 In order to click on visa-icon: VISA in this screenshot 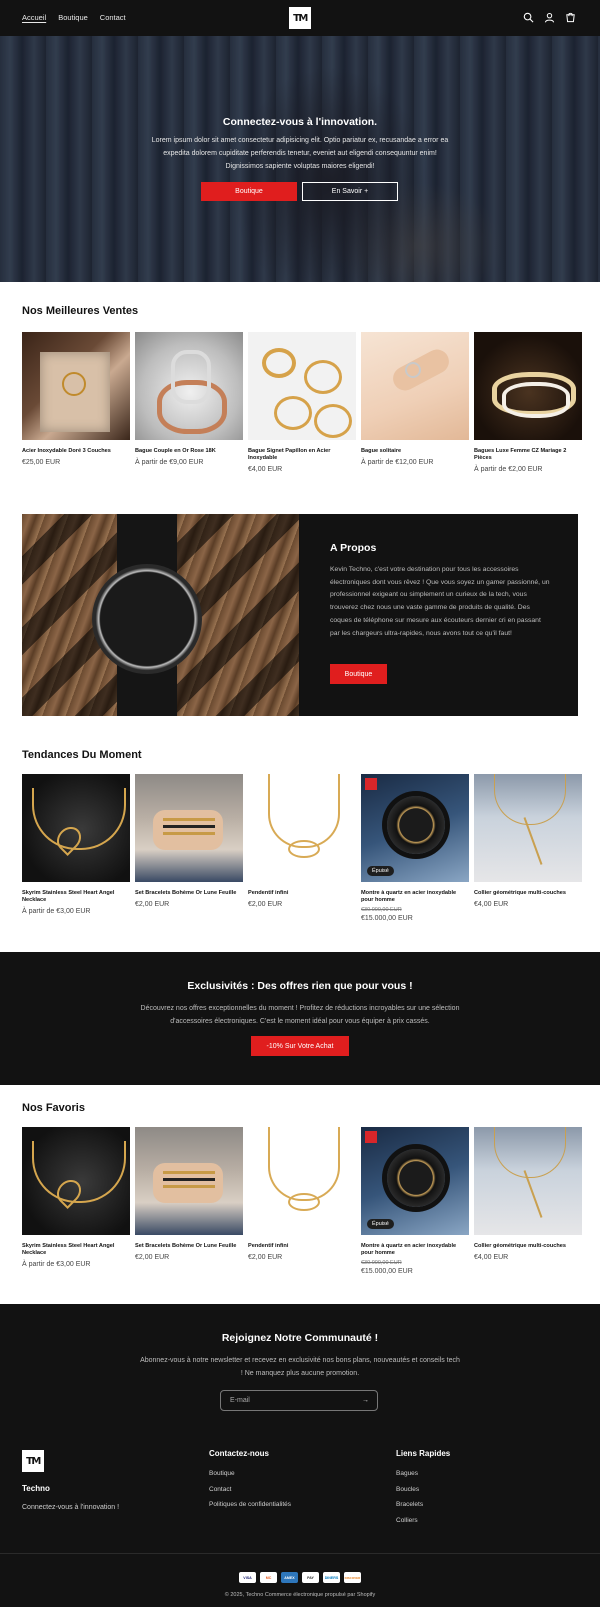, I will do `click(247, 1577)`.